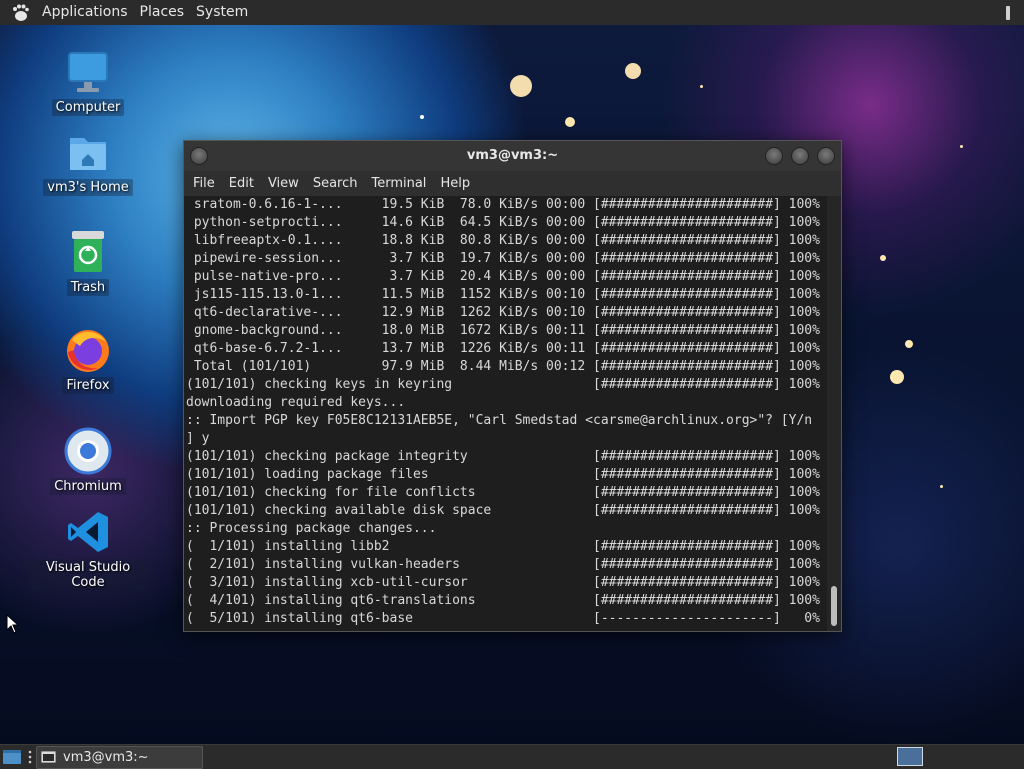  Describe the element at coordinates (834, 413) in the screenshot. I see `terminal-scrollbar` at that location.